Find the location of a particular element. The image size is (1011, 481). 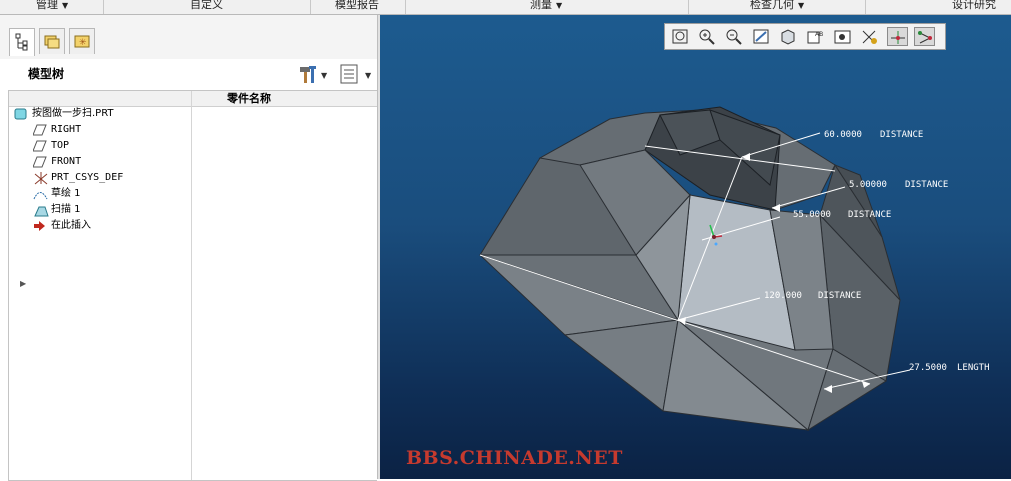

coordinate-system-icon is located at coordinates (41, 178).